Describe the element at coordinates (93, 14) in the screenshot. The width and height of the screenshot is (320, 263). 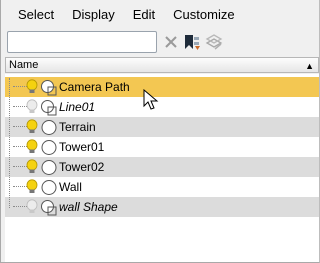
I see `menu-display: Display` at that location.